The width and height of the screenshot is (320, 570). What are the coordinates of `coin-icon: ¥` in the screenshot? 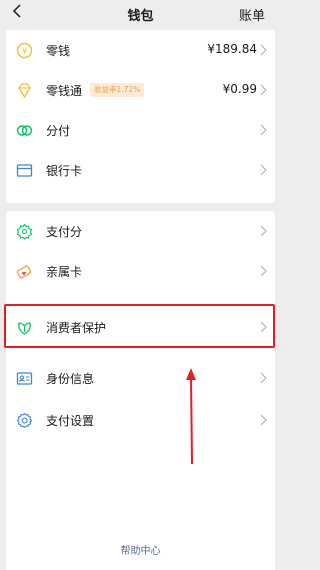 It's located at (24, 50).